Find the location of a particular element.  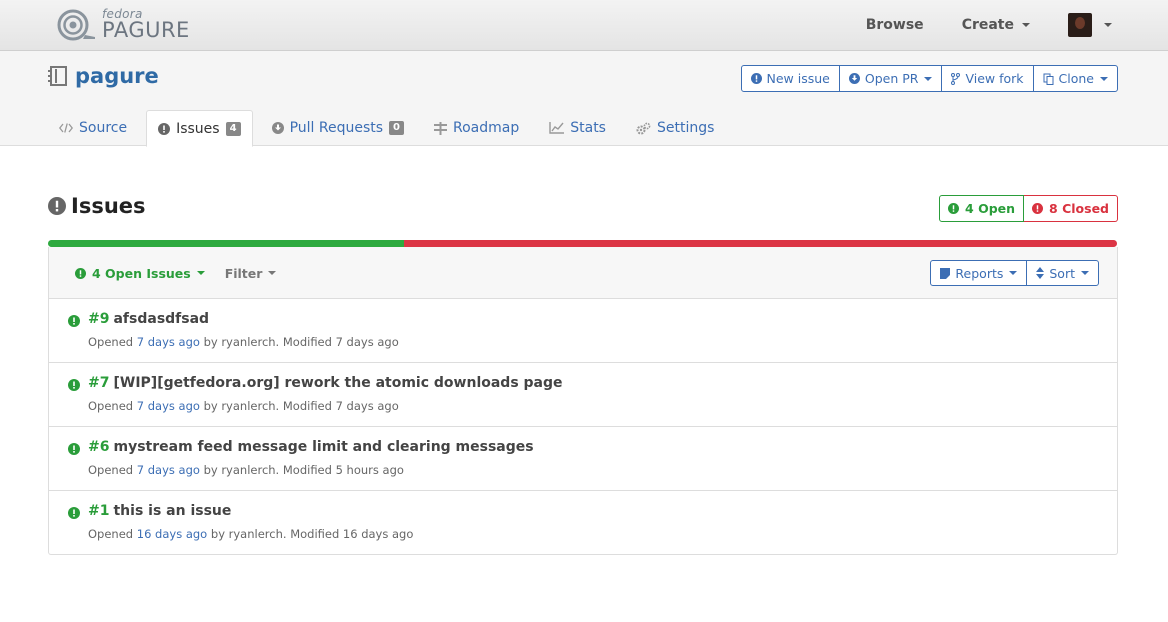

issue-opened-date-link: 16 days ago is located at coordinates (172, 534).